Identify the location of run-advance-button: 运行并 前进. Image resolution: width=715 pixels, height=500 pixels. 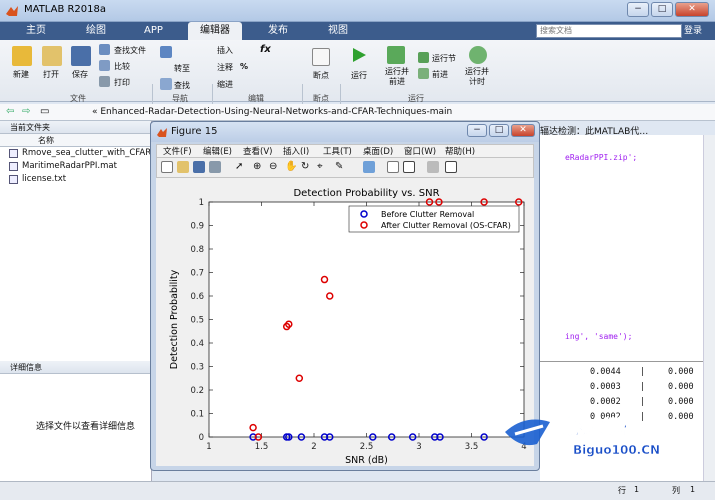
(397, 77).